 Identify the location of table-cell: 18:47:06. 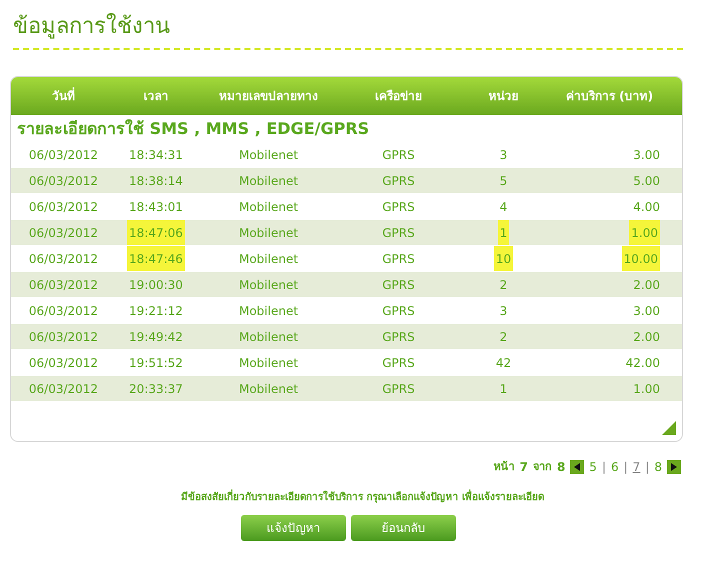
(156, 232).